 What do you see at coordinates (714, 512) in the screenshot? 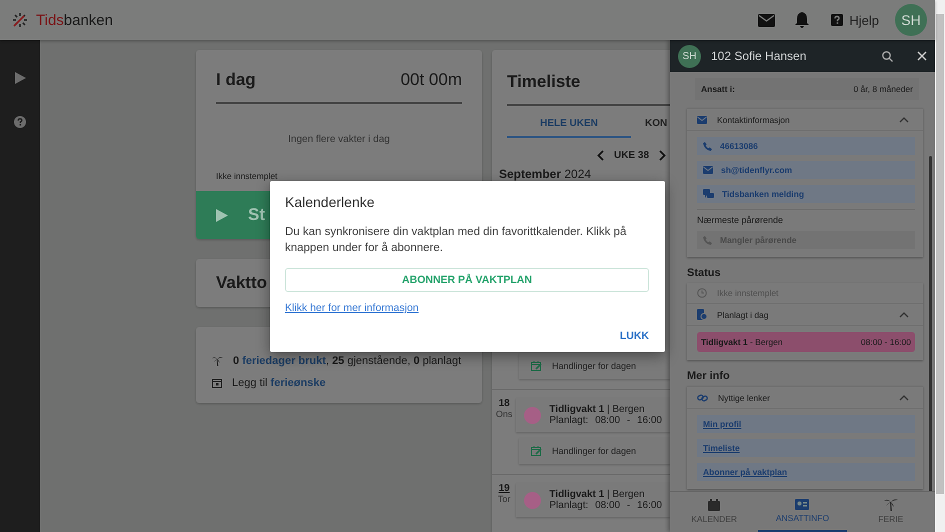
I see `bottom-tab: KALENDER` at bounding box center [714, 512].